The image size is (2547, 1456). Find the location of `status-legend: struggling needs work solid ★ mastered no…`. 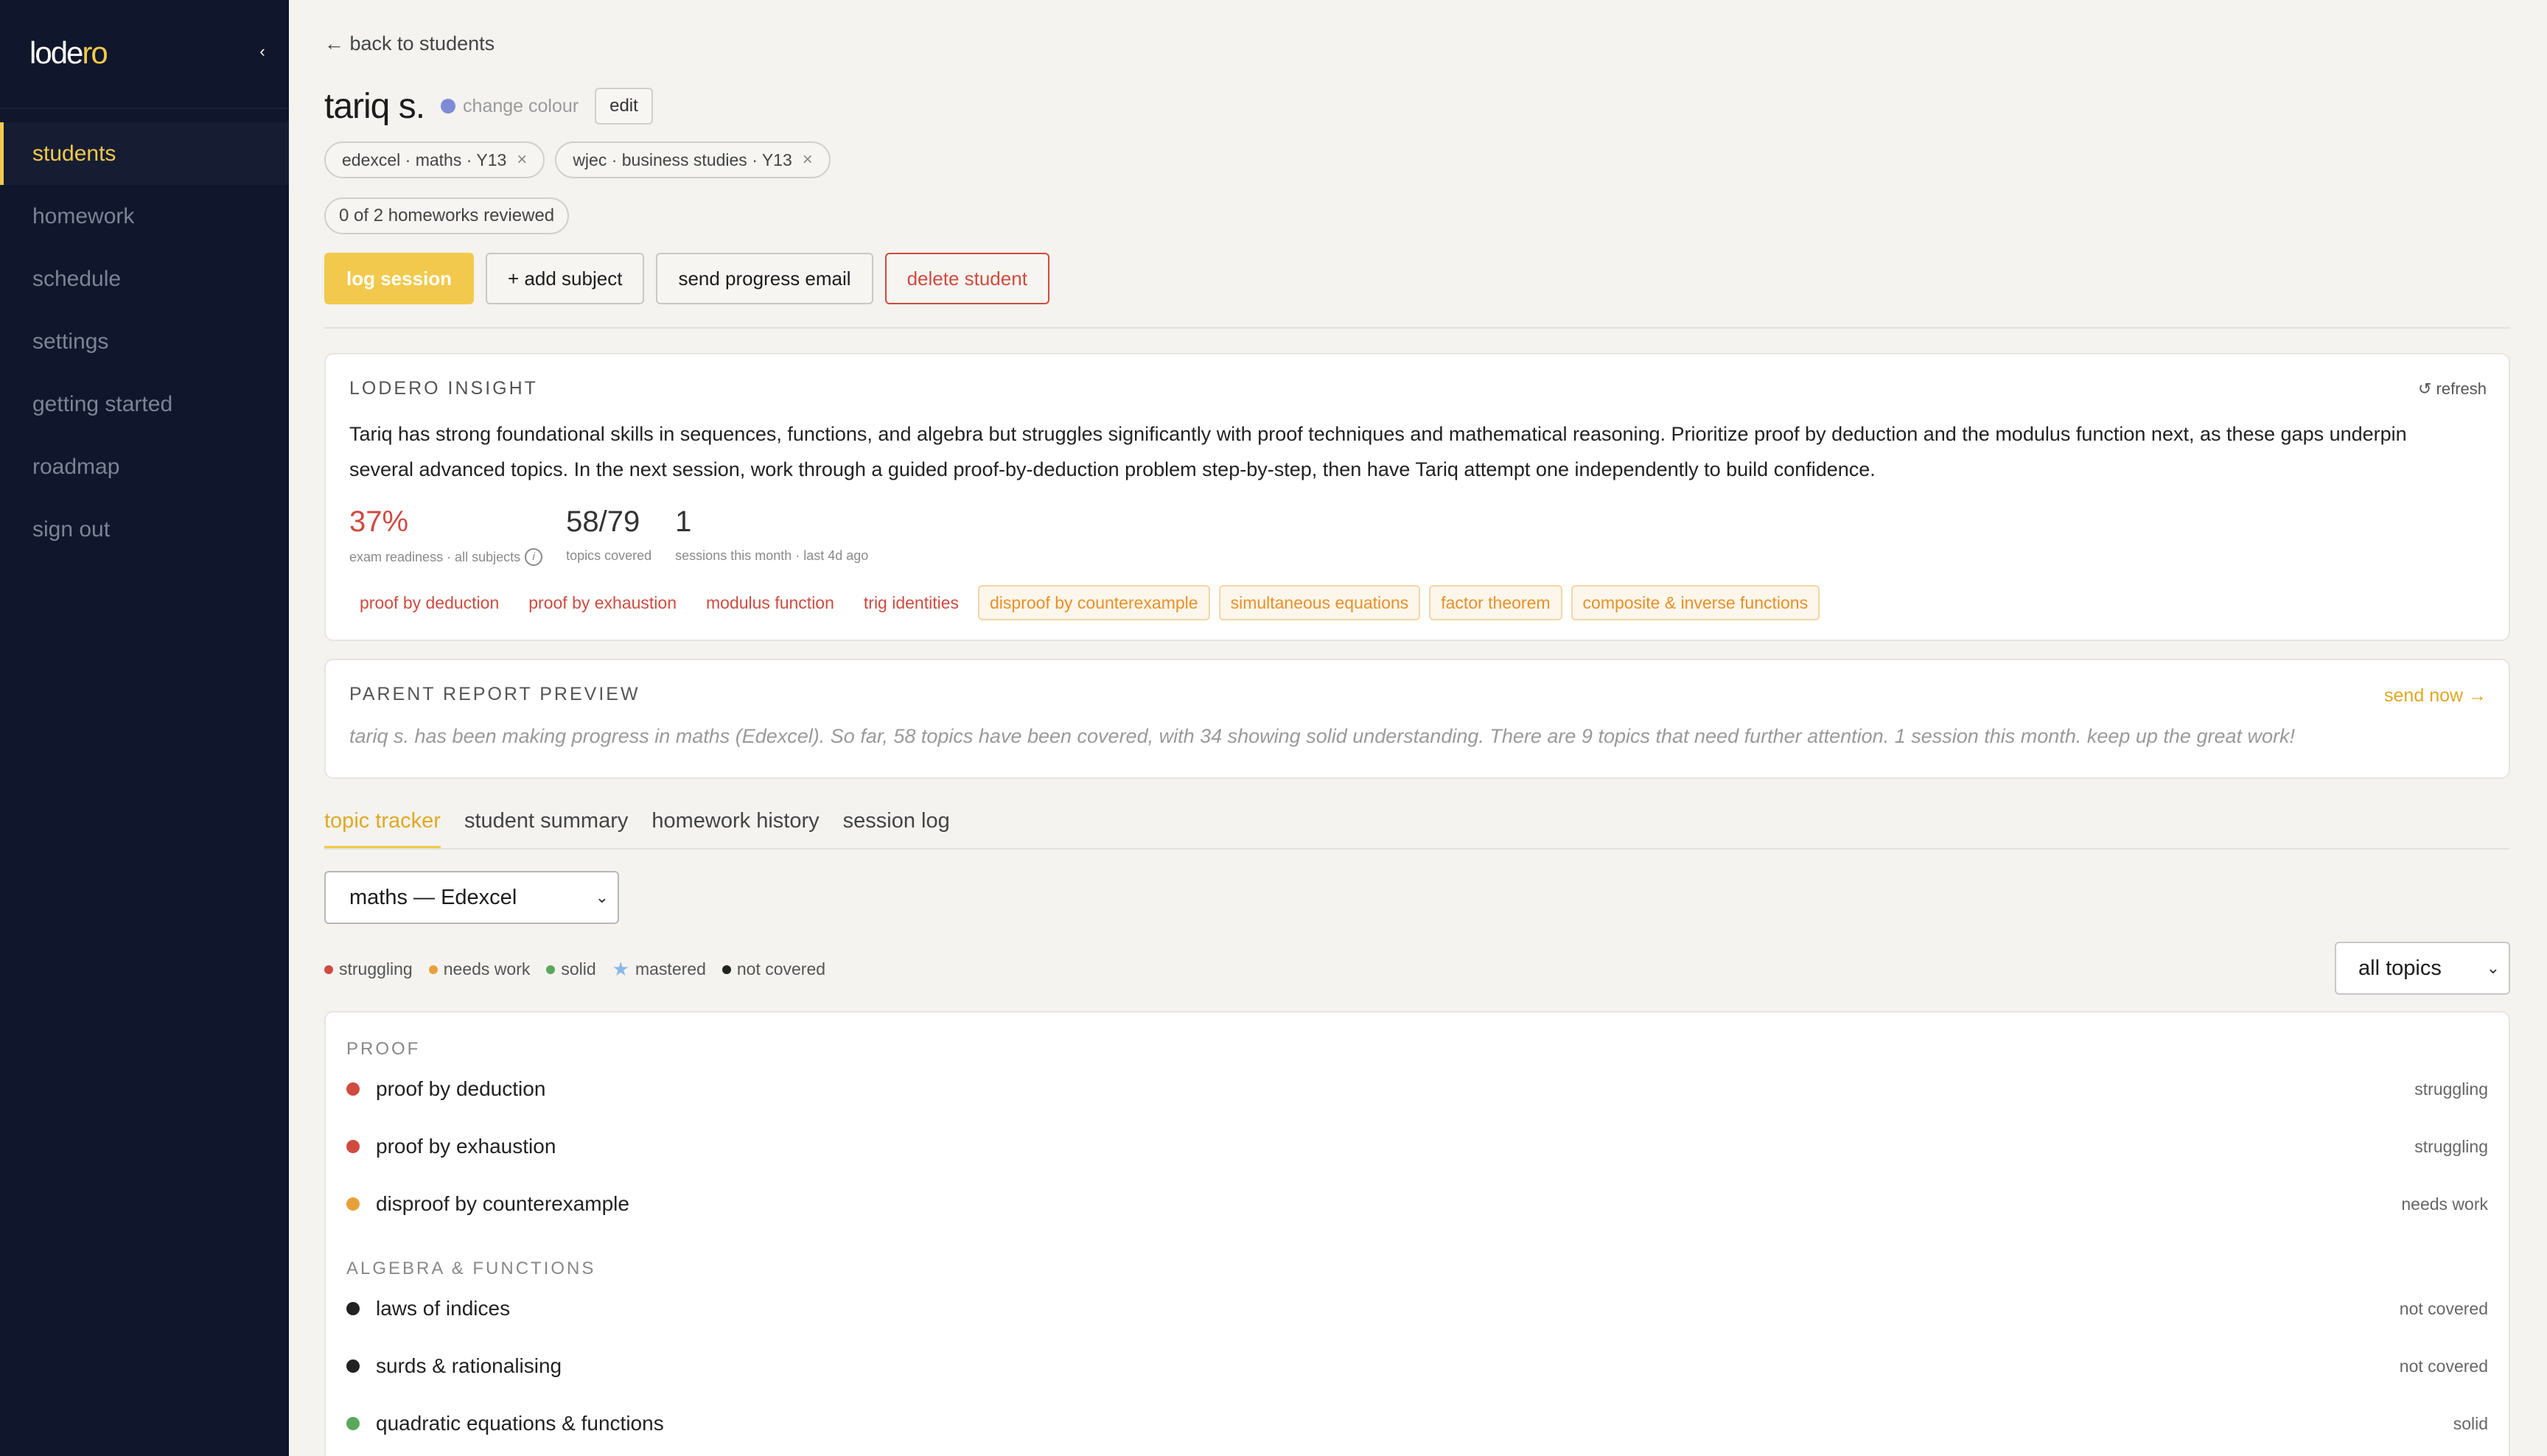

status-legend: struggling needs work solid ★ mastered no… is located at coordinates (574, 969).